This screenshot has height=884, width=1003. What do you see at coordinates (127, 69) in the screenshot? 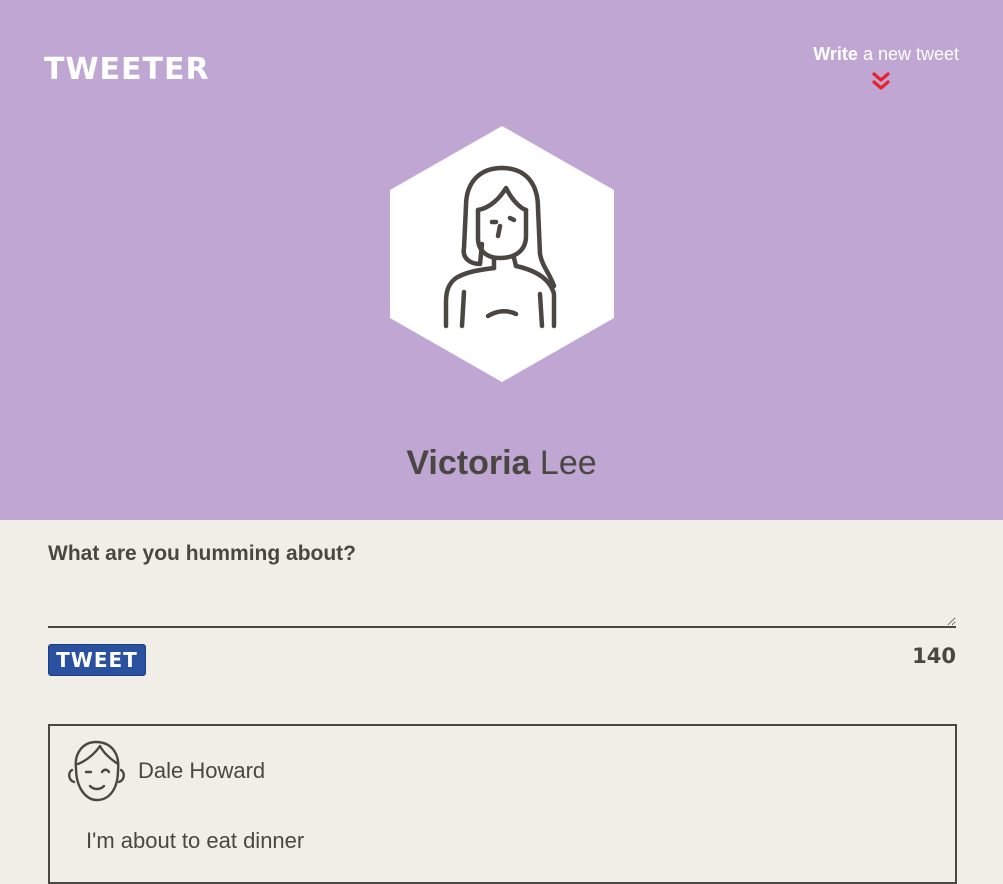
I see `brand-logo: TWEETER` at bounding box center [127, 69].